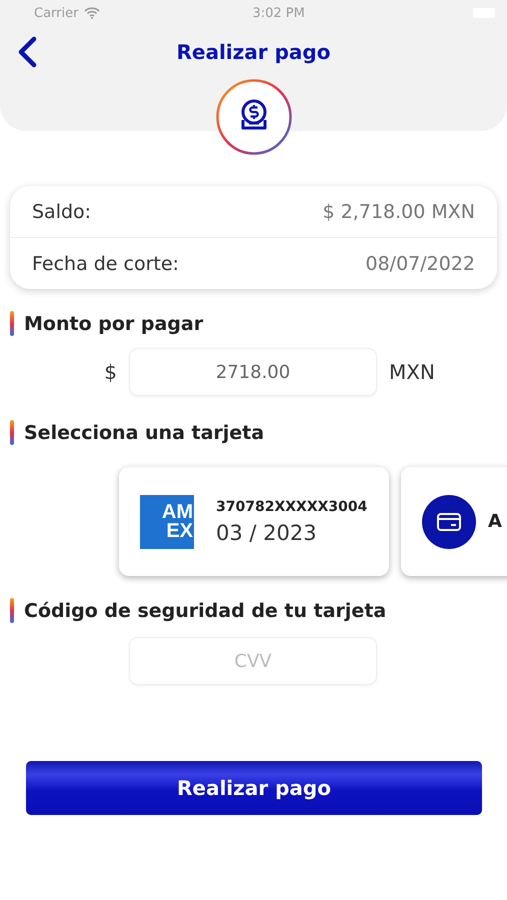  I want to click on credit-card-icon, so click(449, 521).